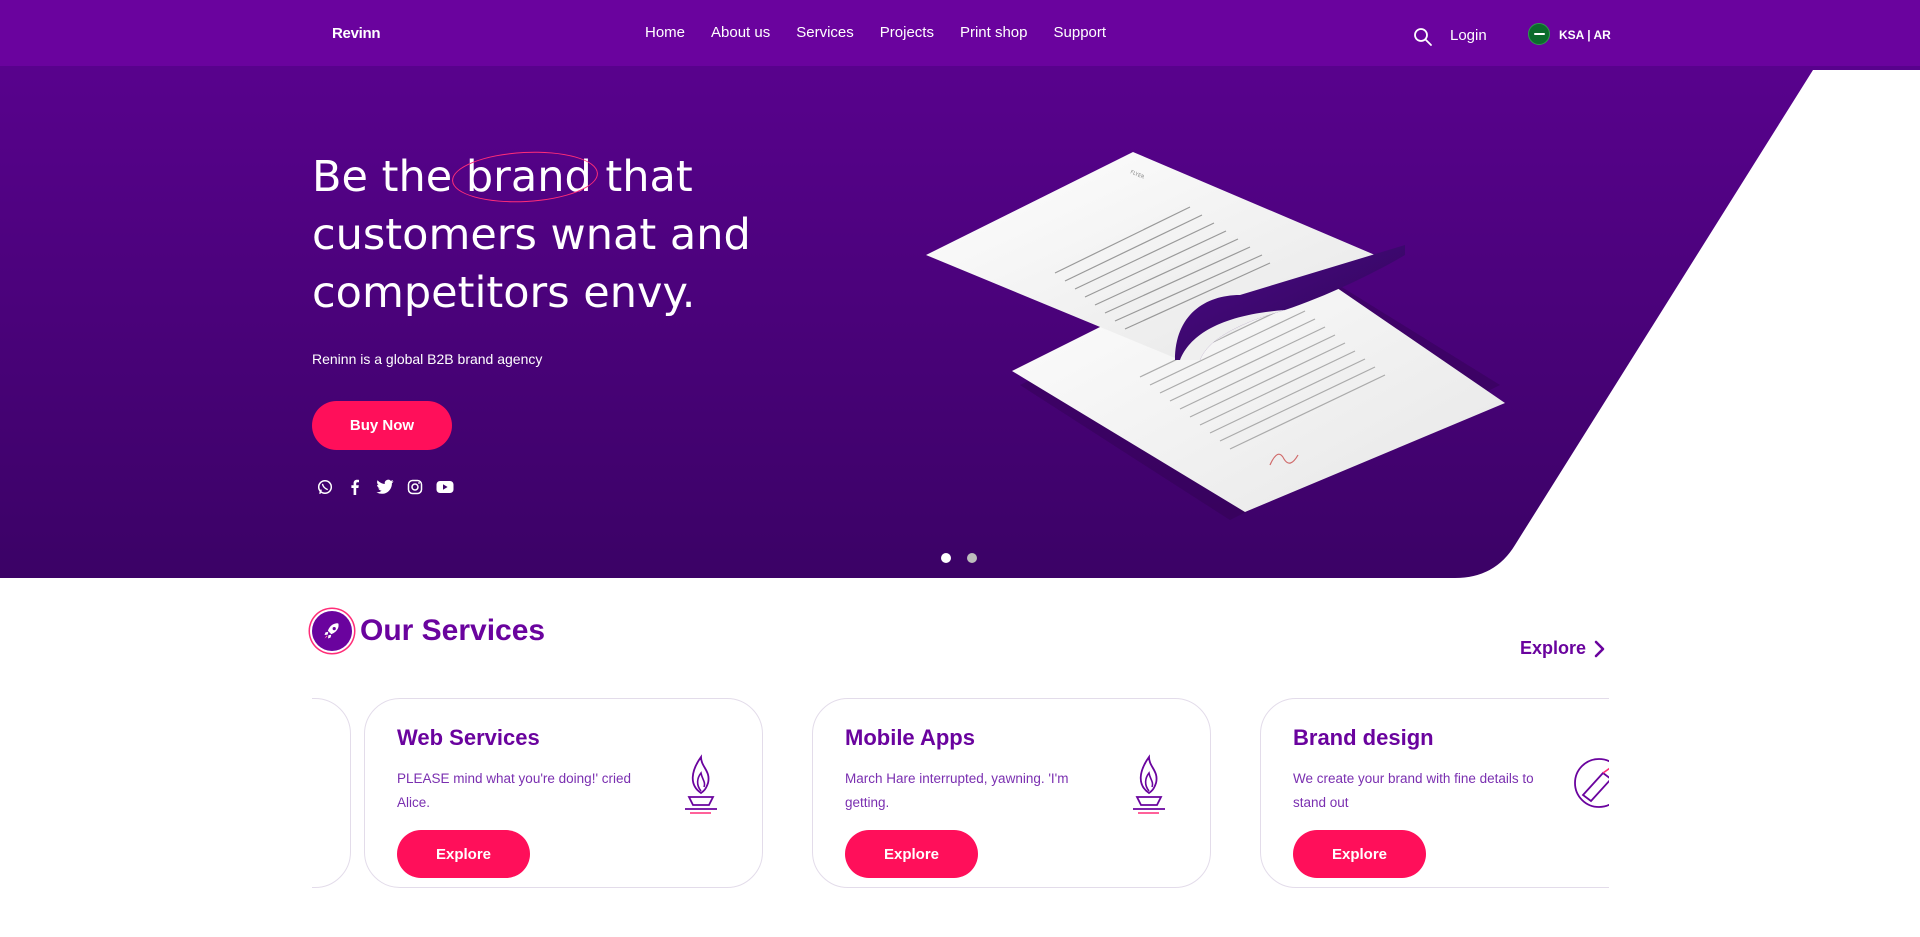  I want to click on rocket-icon, so click(332, 631).